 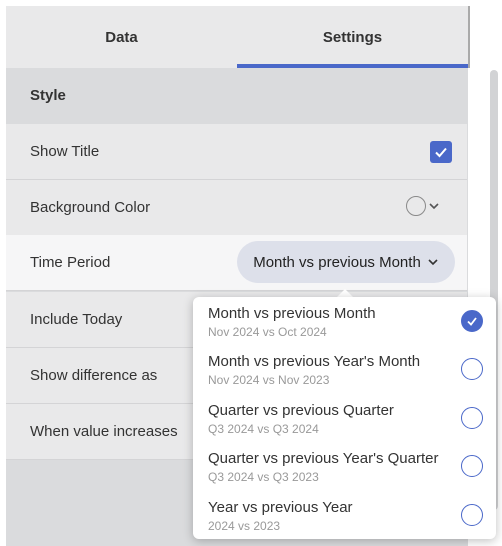 What do you see at coordinates (65, 151) in the screenshot?
I see `show-title-label: Show Title` at bounding box center [65, 151].